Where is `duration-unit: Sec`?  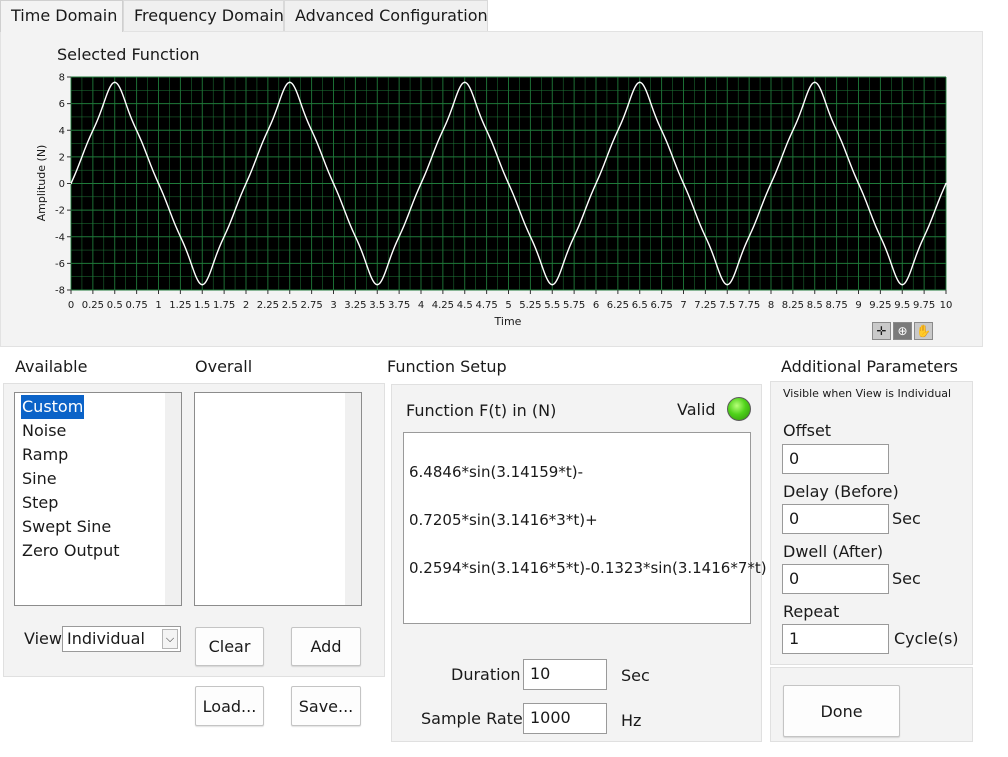 duration-unit: Sec is located at coordinates (635, 675).